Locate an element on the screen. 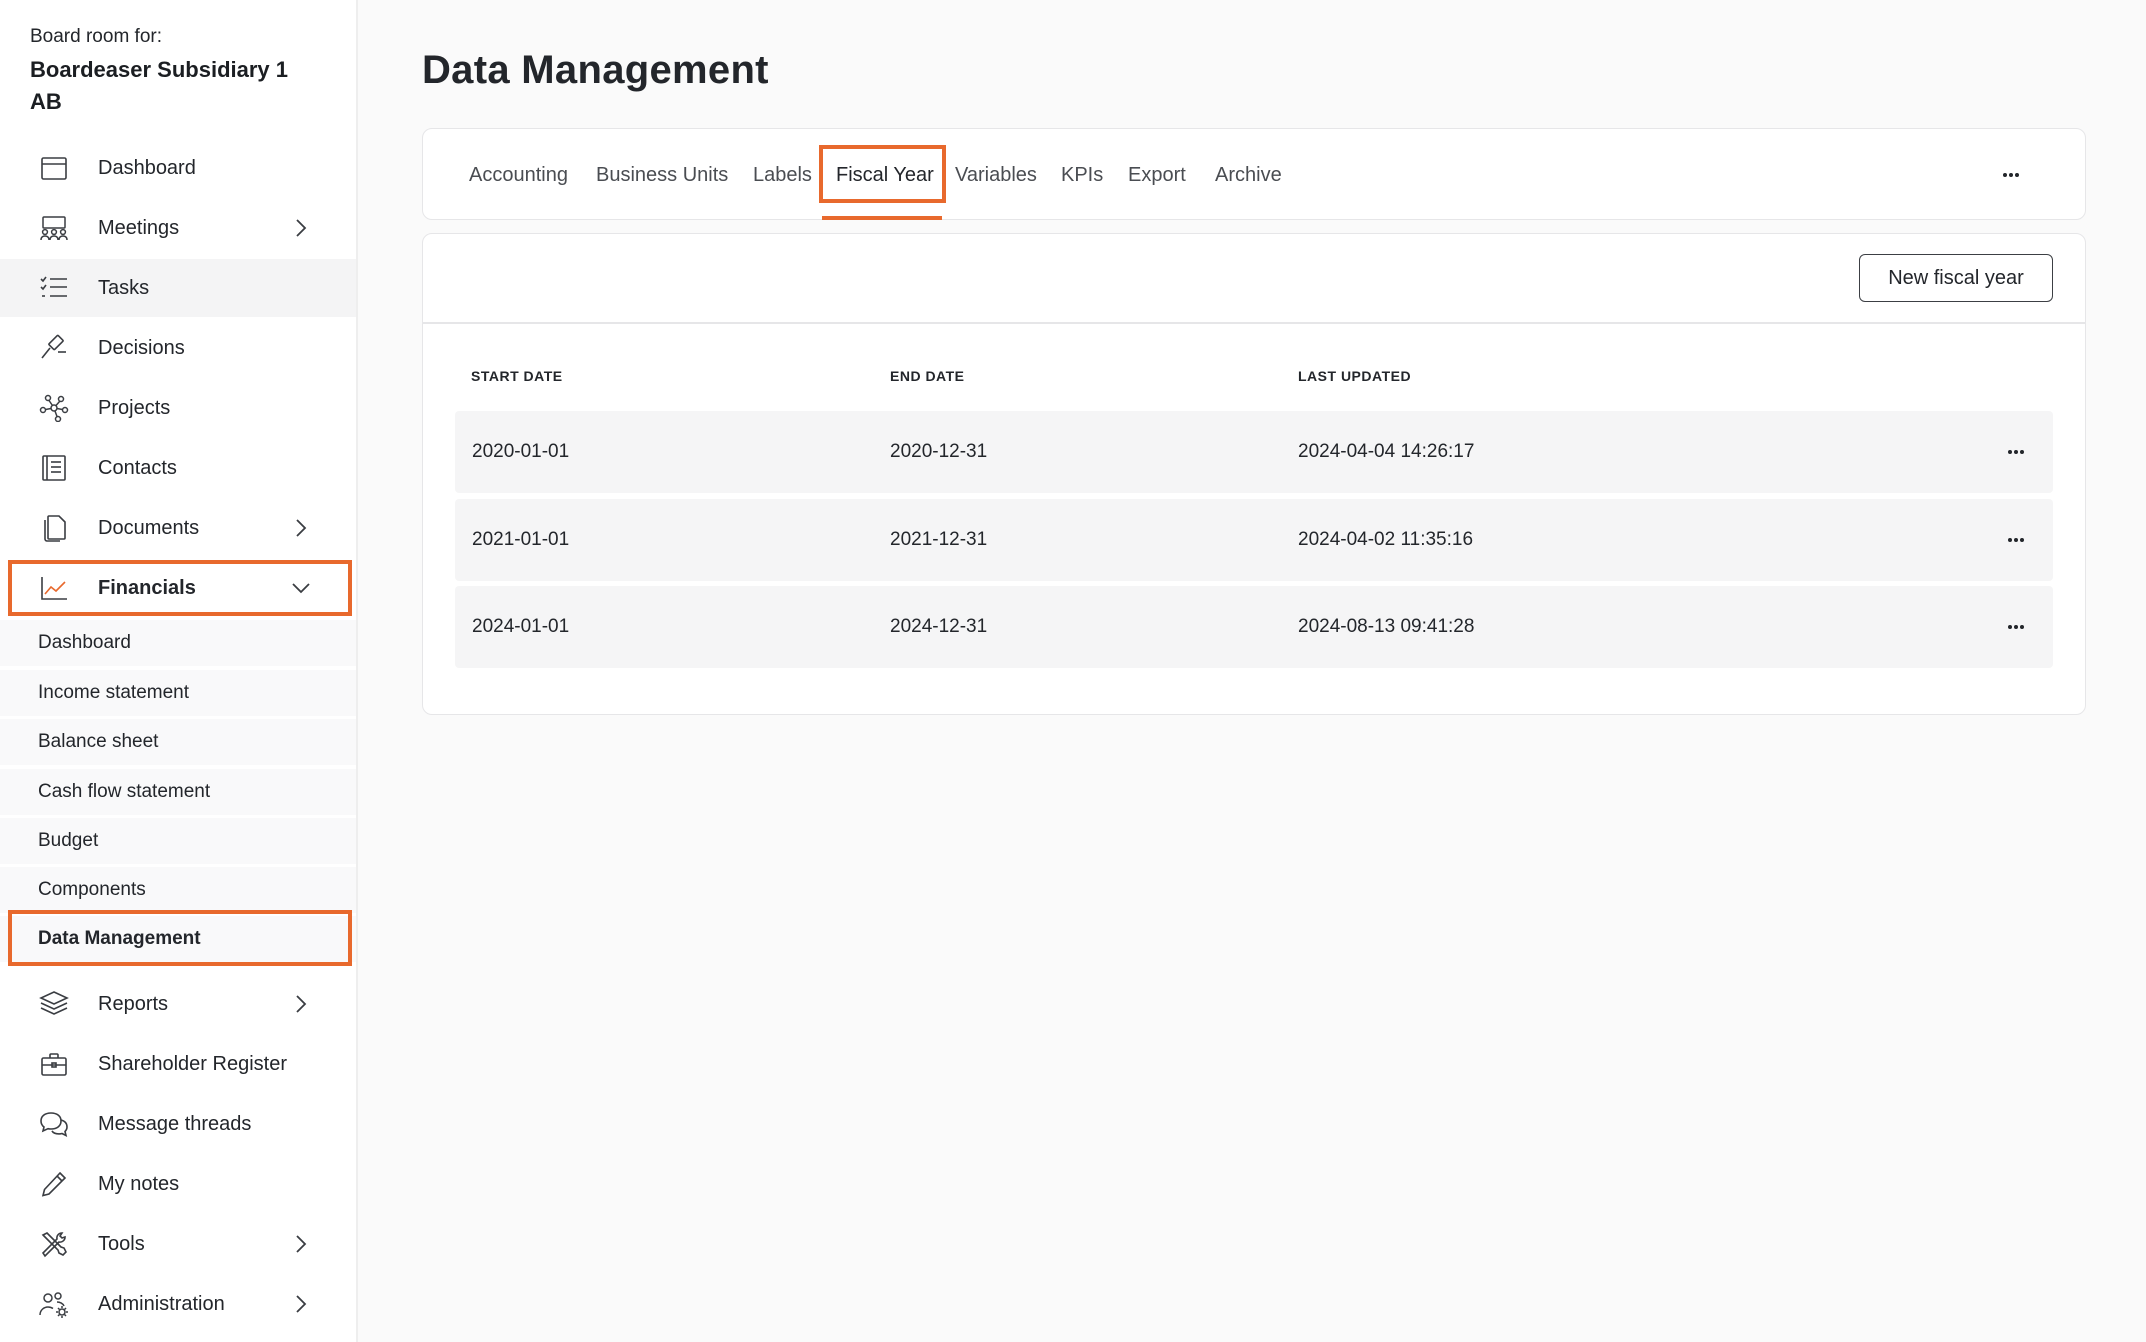 The height and width of the screenshot is (1342, 2146). tasks-icon is located at coordinates (54, 288).